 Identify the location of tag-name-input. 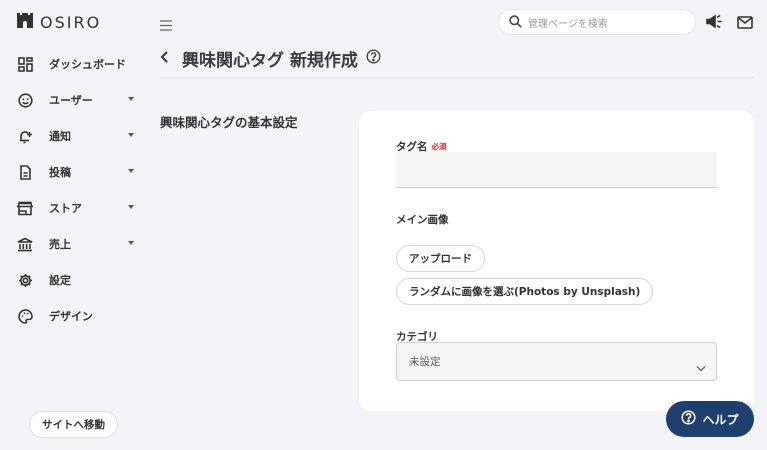
(556, 170).